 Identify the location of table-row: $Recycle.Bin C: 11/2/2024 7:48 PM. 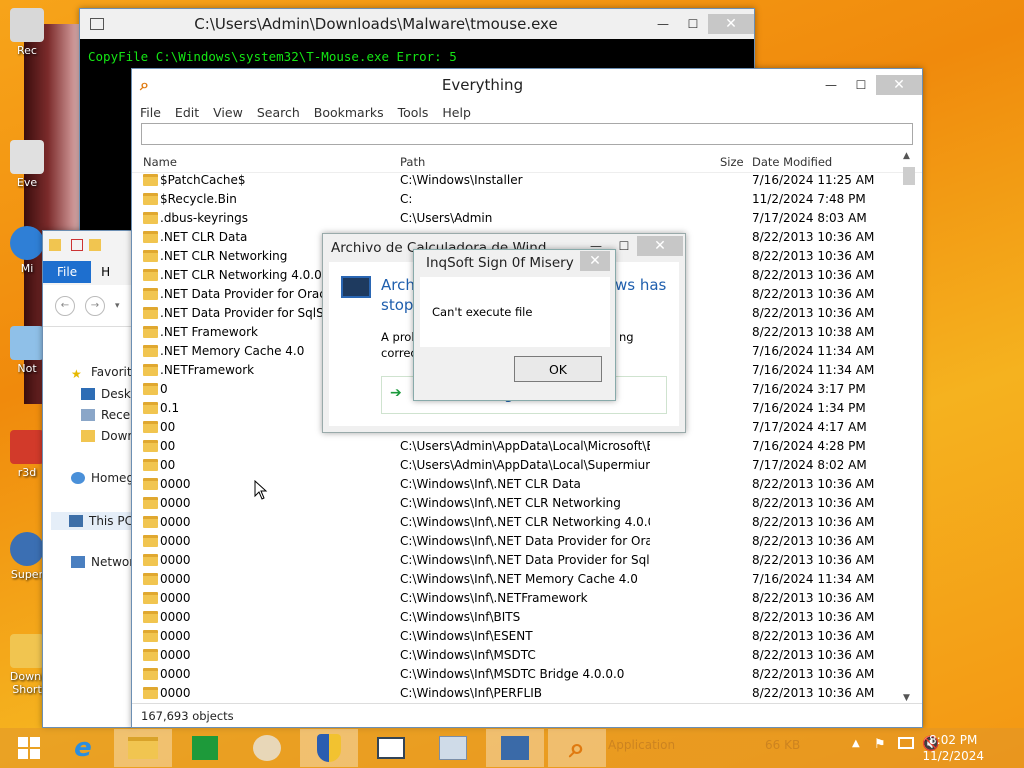
(516, 199).